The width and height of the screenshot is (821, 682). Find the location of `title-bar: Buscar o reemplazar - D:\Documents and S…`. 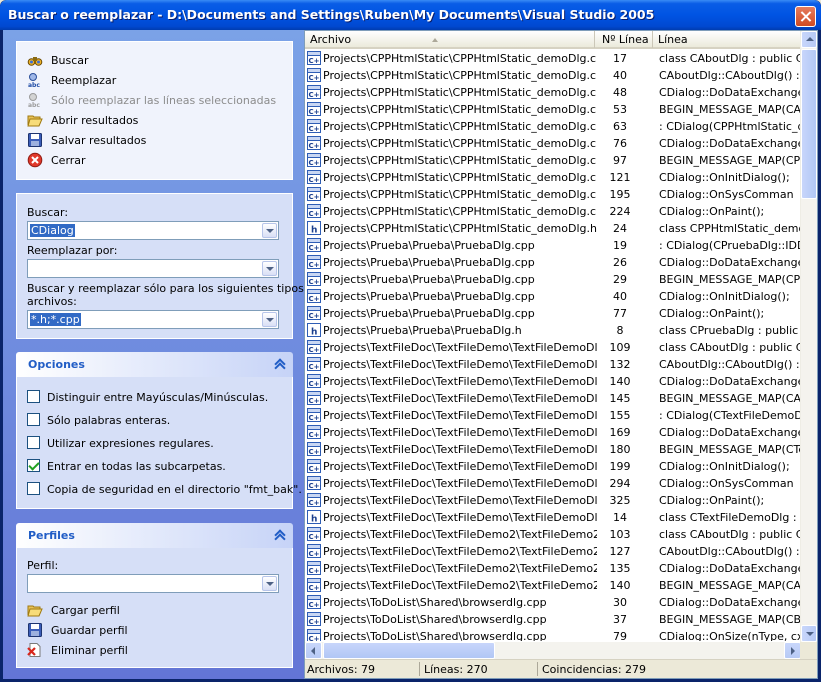

title-bar: Buscar o reemplazar - D:\Documents and S… is located at coordinates (410, 15).